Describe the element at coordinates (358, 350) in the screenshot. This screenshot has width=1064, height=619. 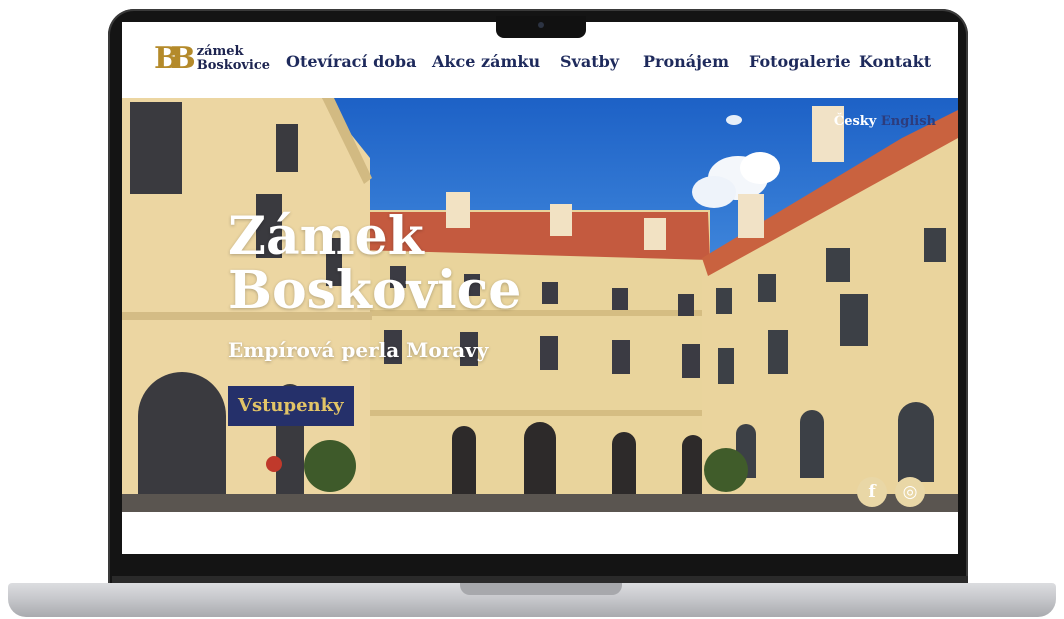
I see `hero-subtitle: Empírová perla Moravy` at that location.